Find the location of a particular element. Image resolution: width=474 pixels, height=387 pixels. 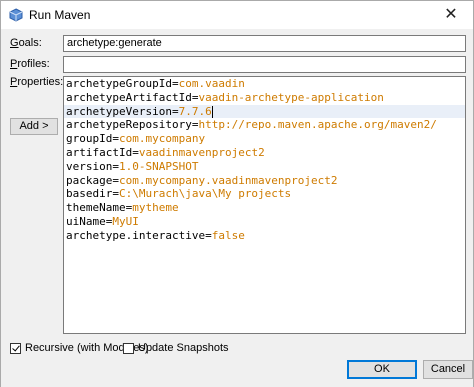

property-key: themeName= is located at coordinates (99, 208).